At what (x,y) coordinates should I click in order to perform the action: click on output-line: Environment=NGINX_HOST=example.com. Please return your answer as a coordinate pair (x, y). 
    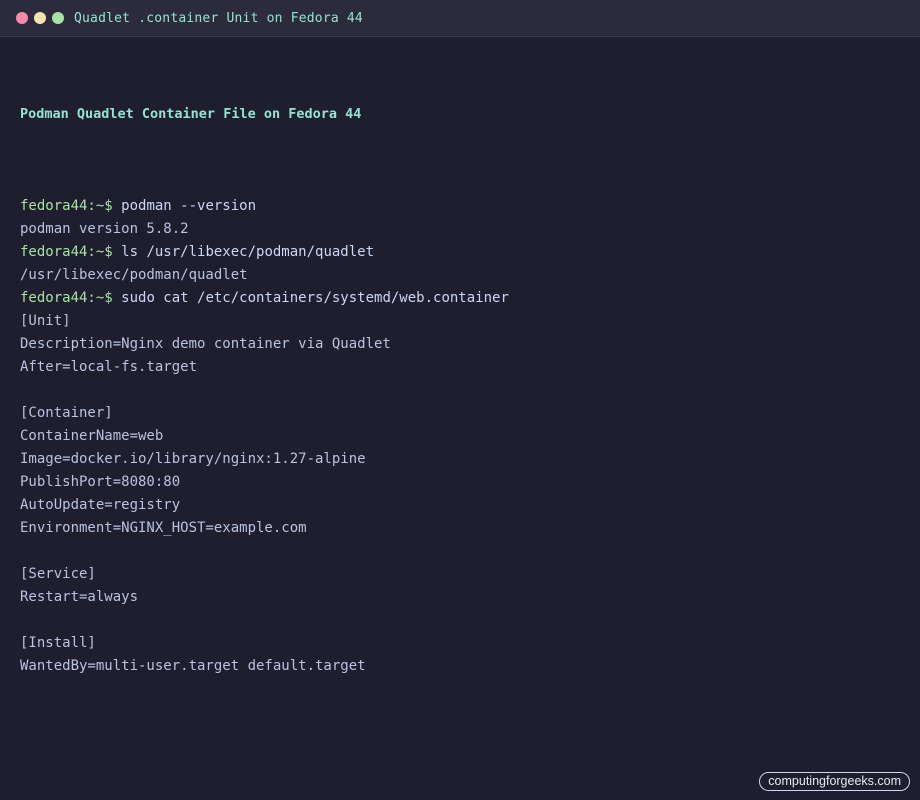
    Looking at the image, I should click on (163, 528).